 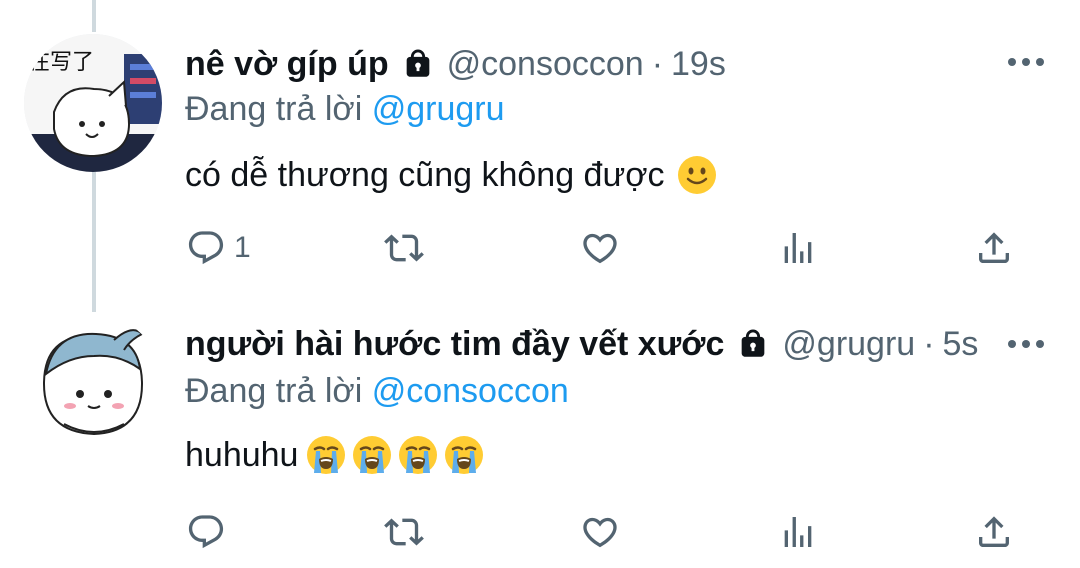 What do you see at coordinates (242, 247) in the screenshot?
I see `reply-count: 1` at bounding box center [242, 247].